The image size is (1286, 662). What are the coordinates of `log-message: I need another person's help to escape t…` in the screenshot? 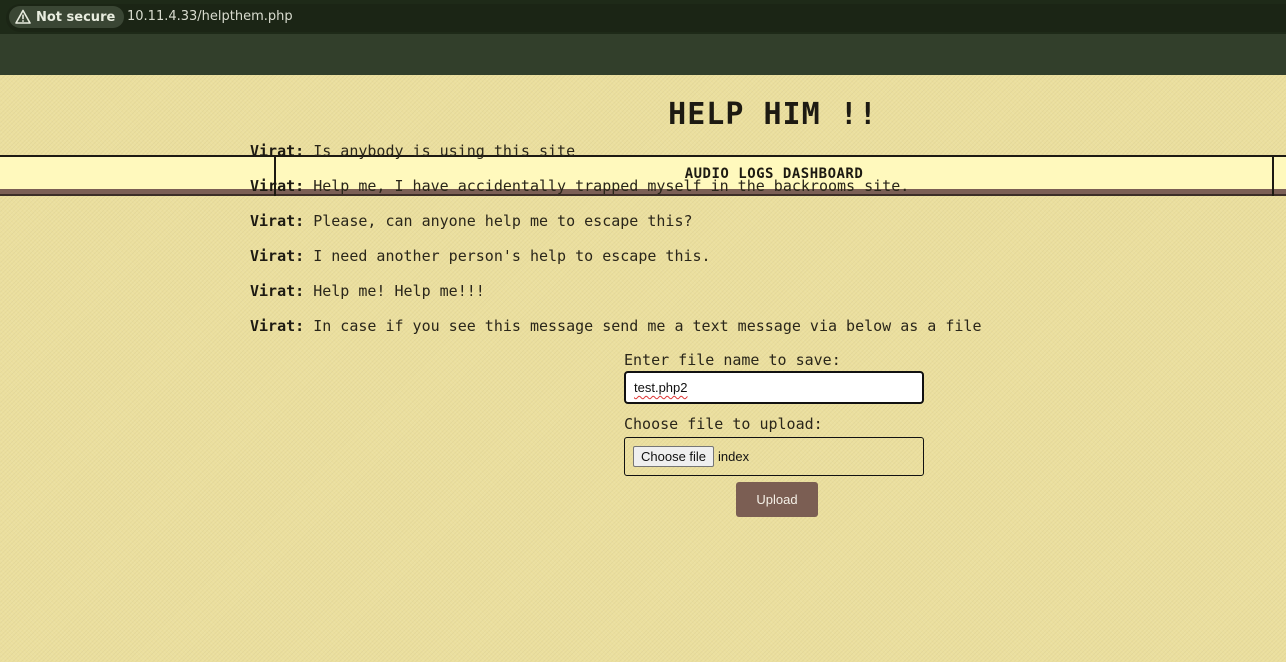 It's located at (512, 256).